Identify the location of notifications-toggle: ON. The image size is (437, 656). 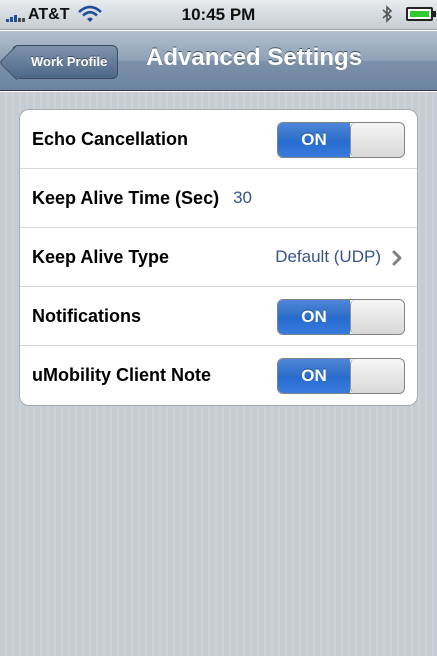
(341, 317).